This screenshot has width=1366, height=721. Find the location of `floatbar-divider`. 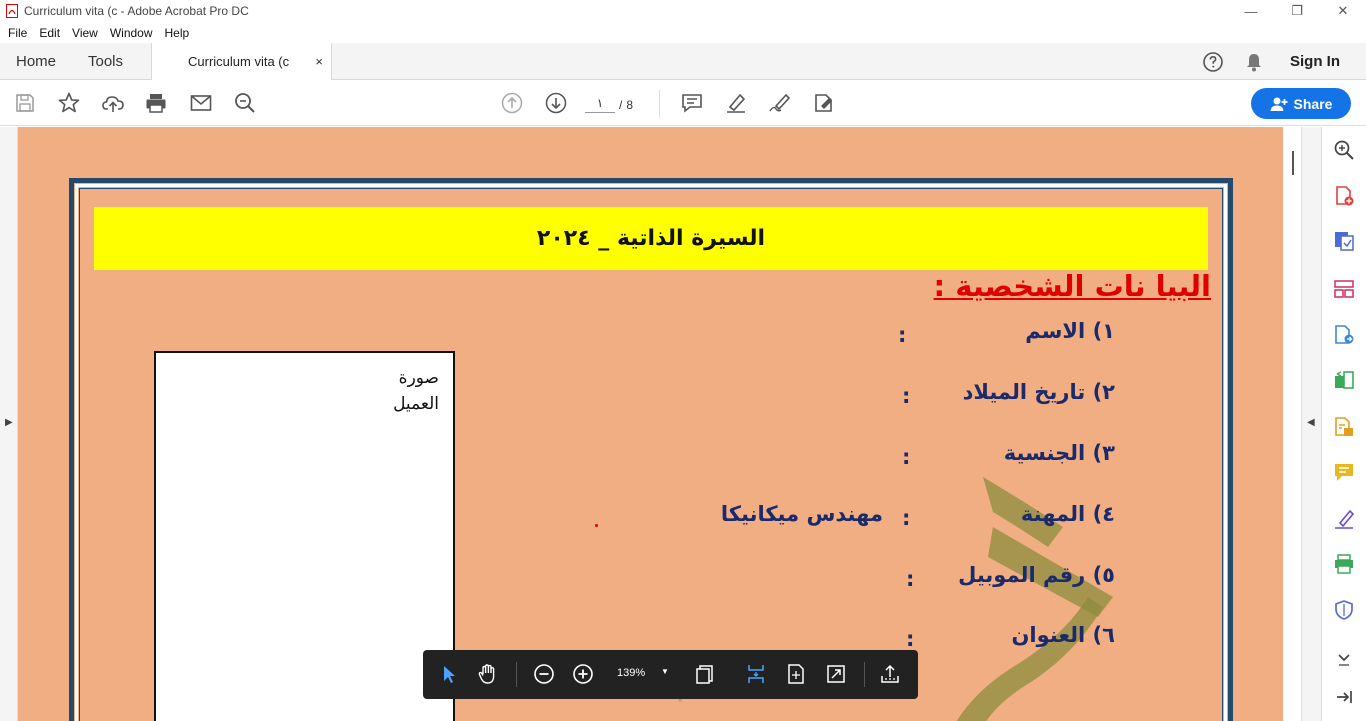

floatbar-divider is located at coordinates (516, 674).